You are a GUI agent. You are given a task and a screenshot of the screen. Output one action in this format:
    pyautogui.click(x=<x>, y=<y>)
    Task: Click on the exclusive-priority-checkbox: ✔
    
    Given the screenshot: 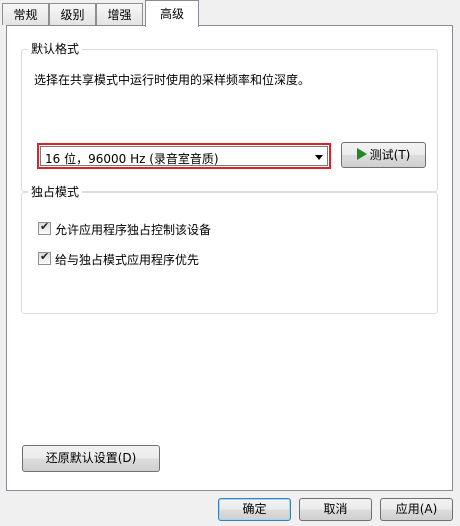 What is the action you would take?
    pyautogui.click(x=44, y=257)
    